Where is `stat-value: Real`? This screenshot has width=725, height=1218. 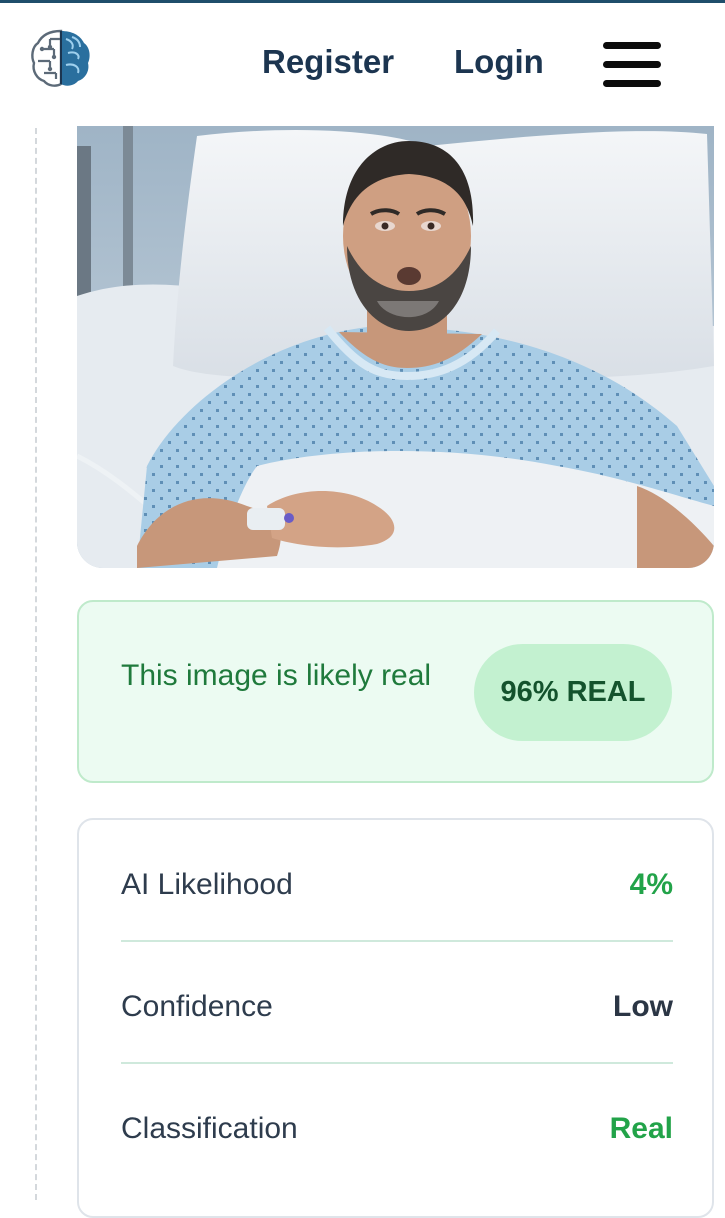 stat-value: Real is located at coordinates (641, 1128).